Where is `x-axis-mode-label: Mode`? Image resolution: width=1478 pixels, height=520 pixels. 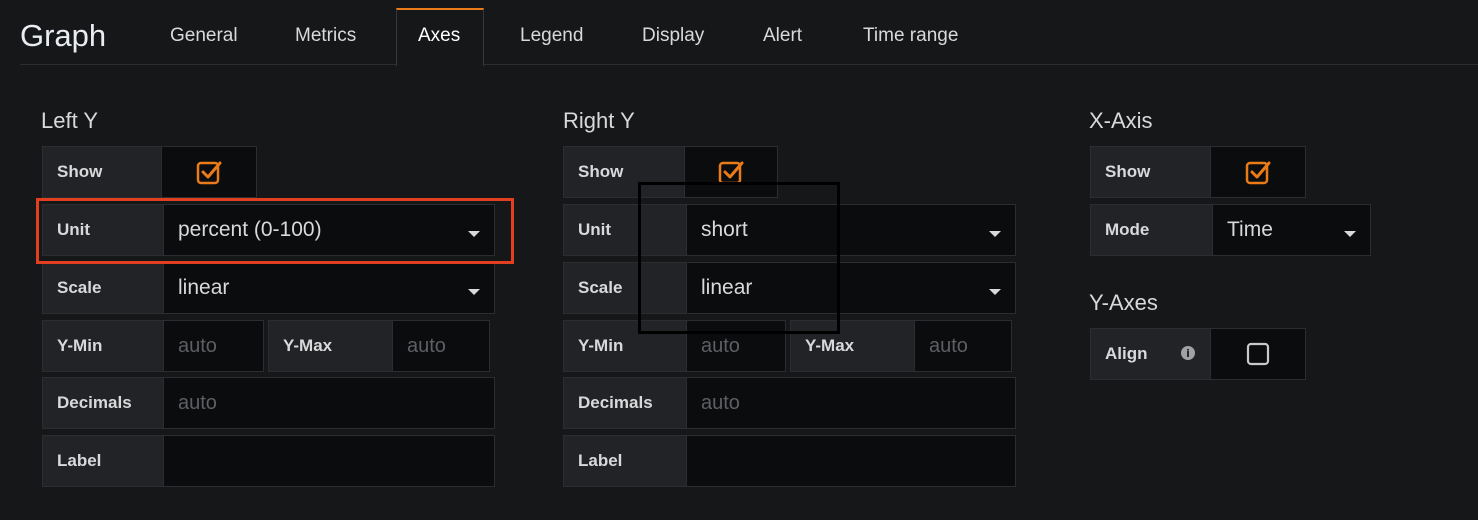
x-axis-mode-label: Mode is located at coordinates (1151, 230).